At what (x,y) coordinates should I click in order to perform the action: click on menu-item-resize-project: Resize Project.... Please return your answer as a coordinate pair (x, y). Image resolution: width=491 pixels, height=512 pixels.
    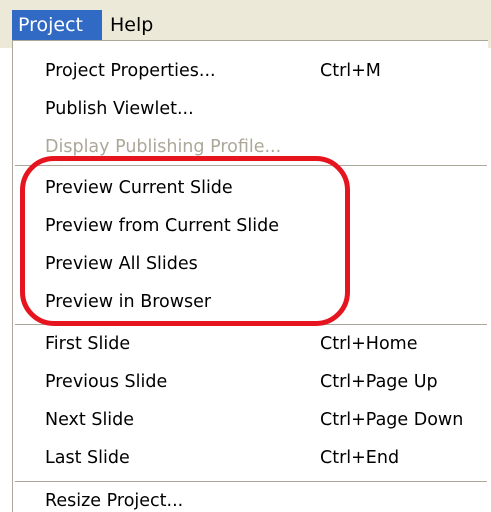
    Looking at the image, I should click on (250, 497).